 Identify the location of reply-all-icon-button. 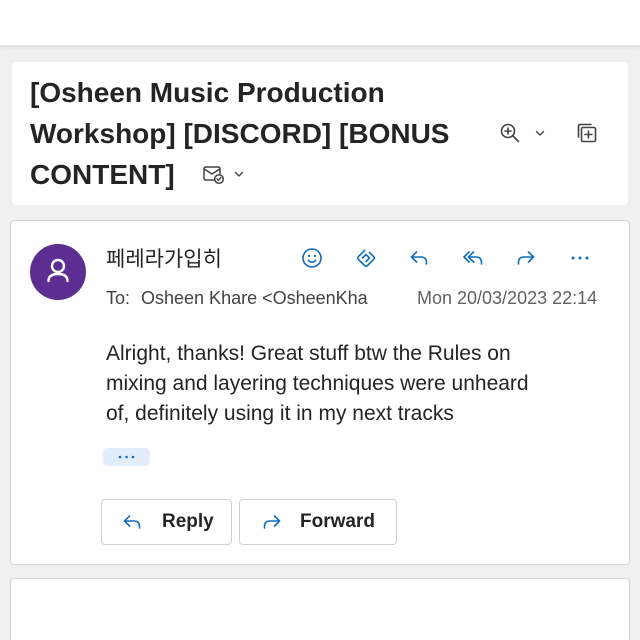
(473, 258).